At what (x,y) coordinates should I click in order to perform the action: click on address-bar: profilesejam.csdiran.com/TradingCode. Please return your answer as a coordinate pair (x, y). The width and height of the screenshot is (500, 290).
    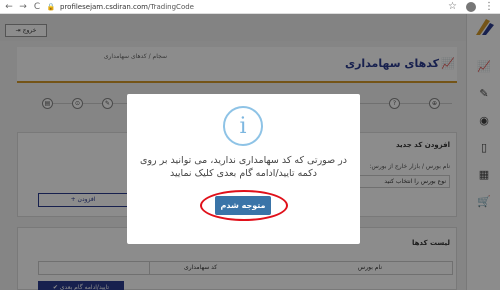
    Looking at the image, I should click on (127, 7).